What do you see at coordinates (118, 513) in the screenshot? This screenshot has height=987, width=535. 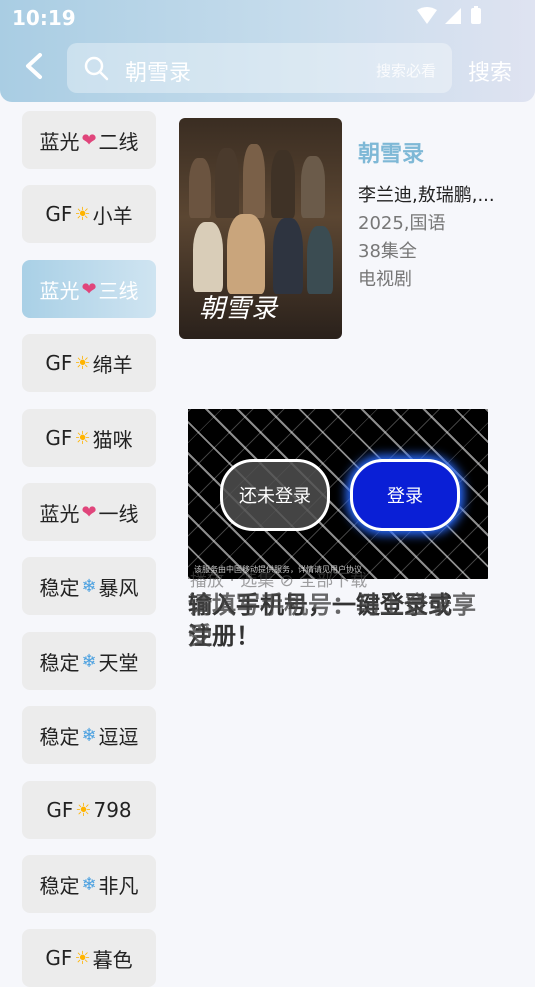 I see `sidebar-item-label: 一线` at bounding box center [118, 513].